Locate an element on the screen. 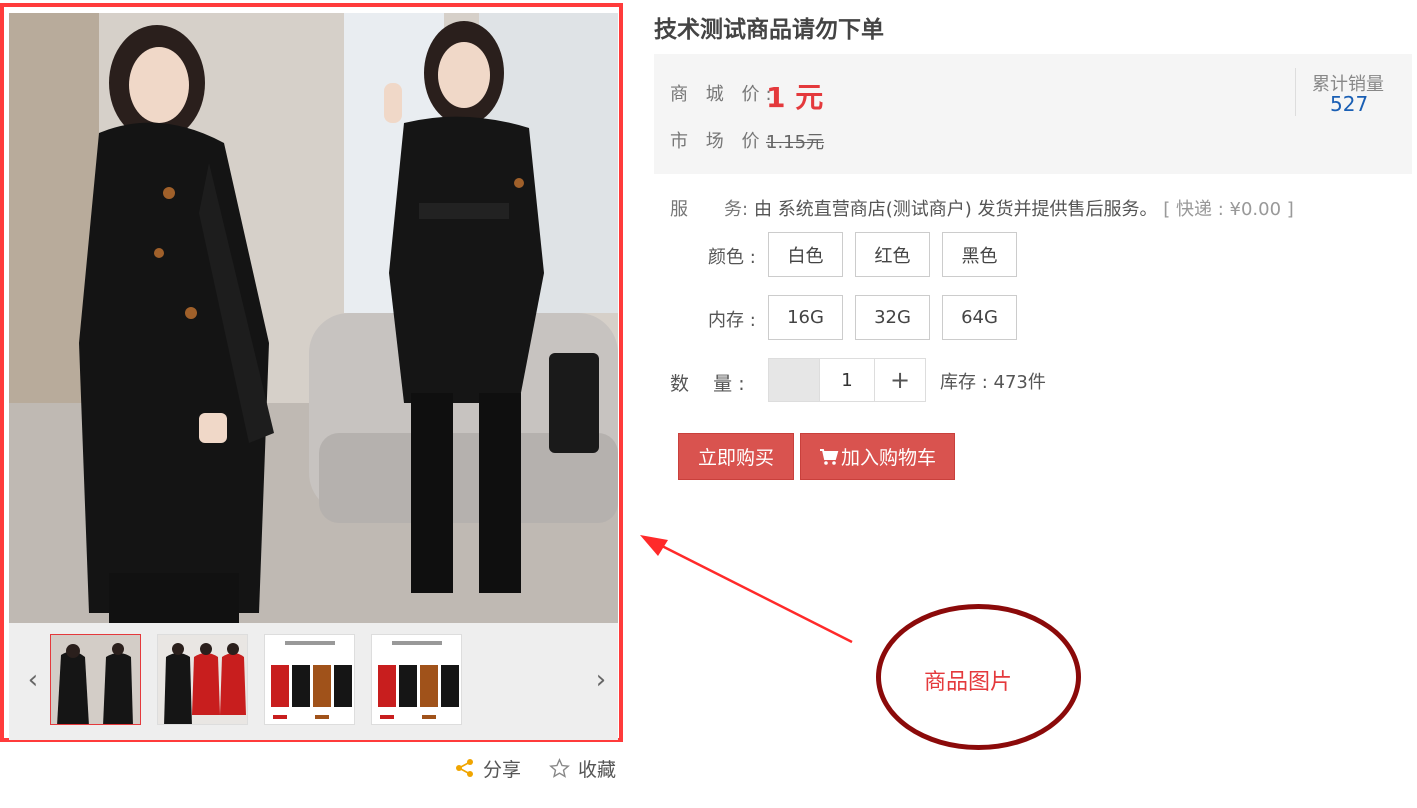  color-option-black: 黑色 is located at coordinates (979, 254).